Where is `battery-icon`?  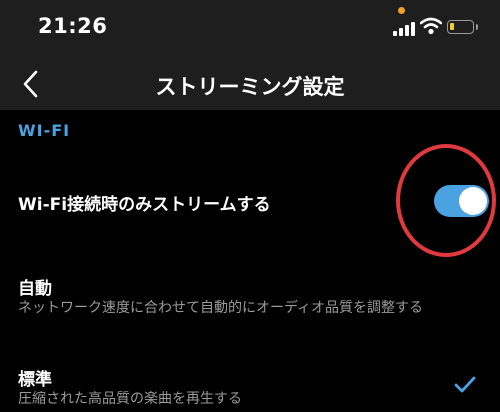
battery-icon is located at coordinates (462, 27).